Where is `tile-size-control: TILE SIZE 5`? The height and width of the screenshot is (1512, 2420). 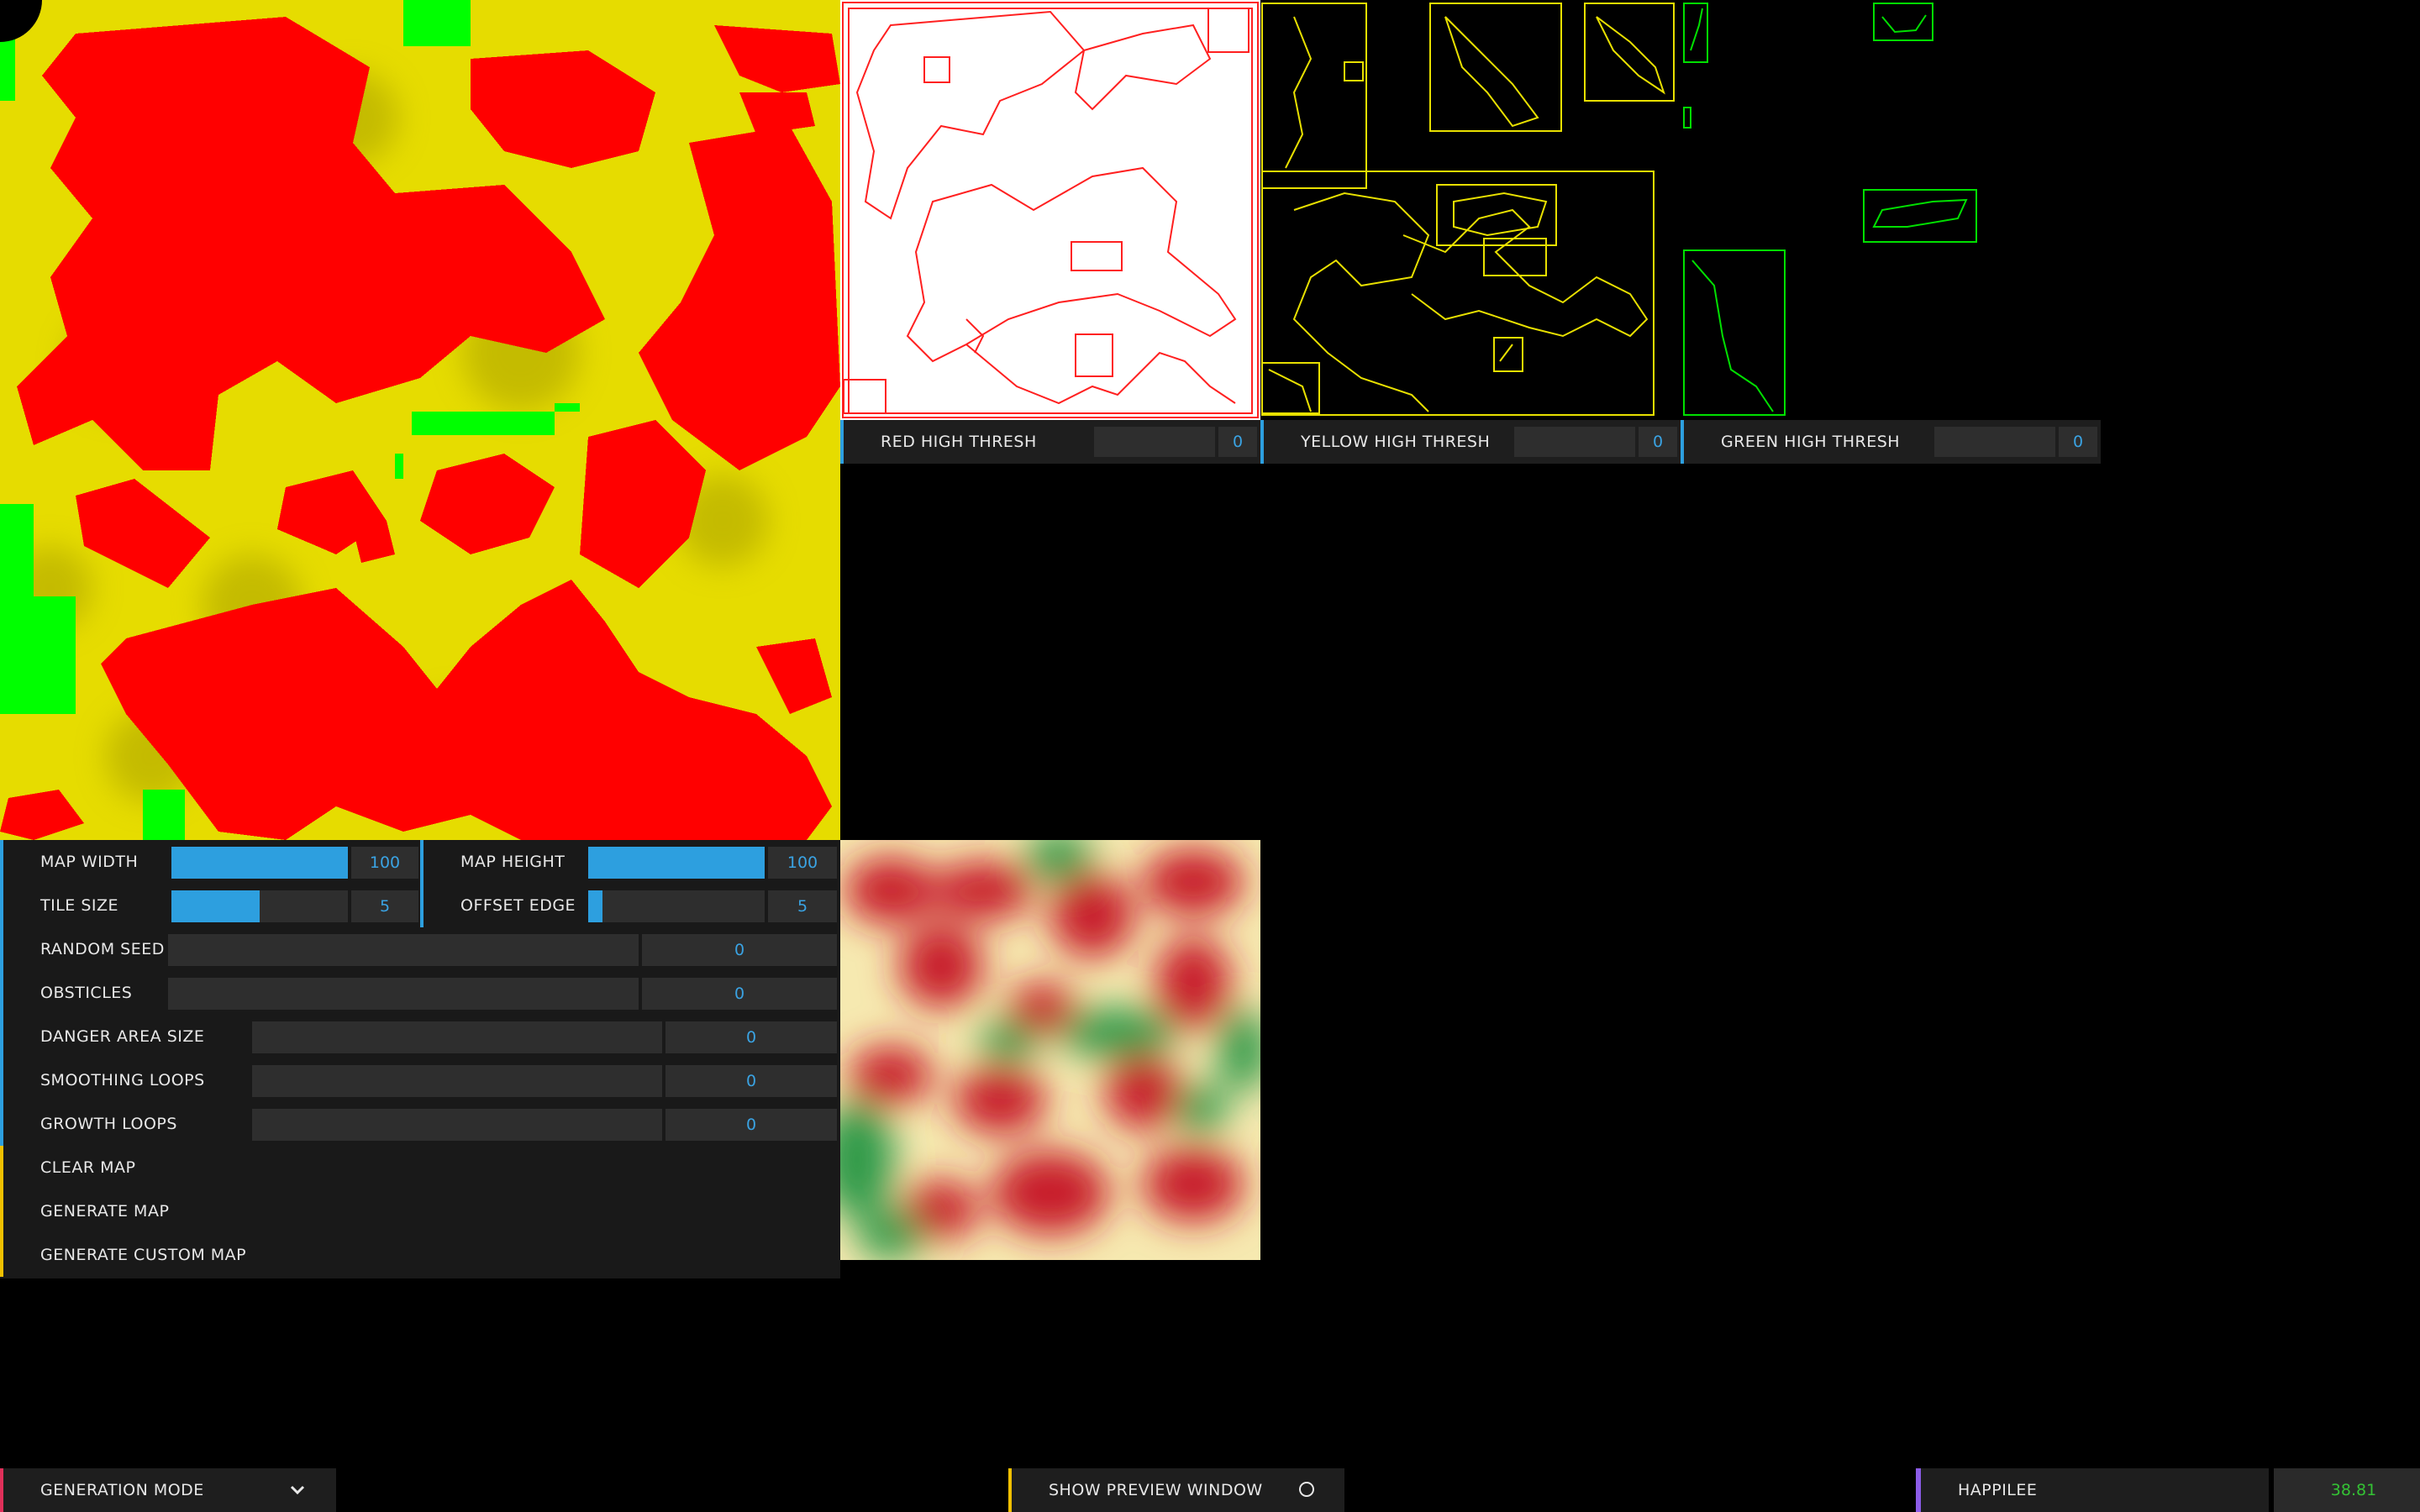
tile-size-control: TILE SIZE 5 is located at coordinates (210, 905).